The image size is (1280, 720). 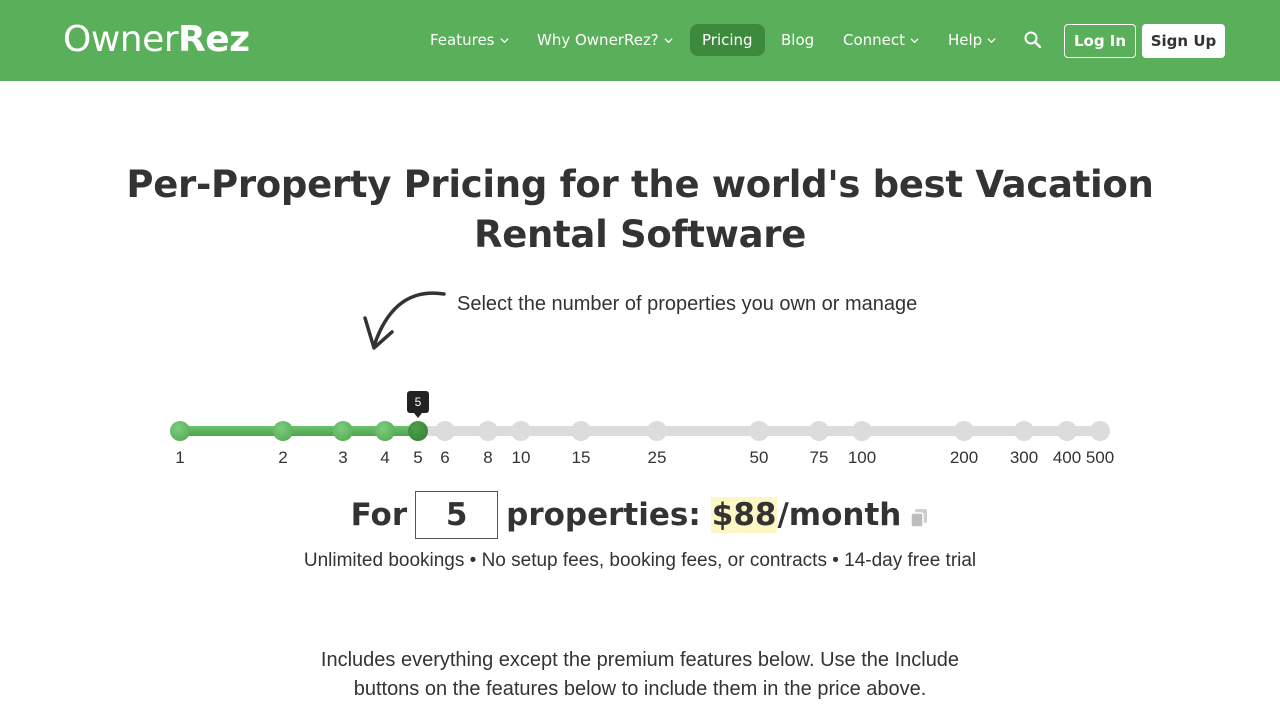 What do you see at coordinates (964, 457) in the screenshot?
I see `slider-tick-label: 200` at bounding box center [964, 457].